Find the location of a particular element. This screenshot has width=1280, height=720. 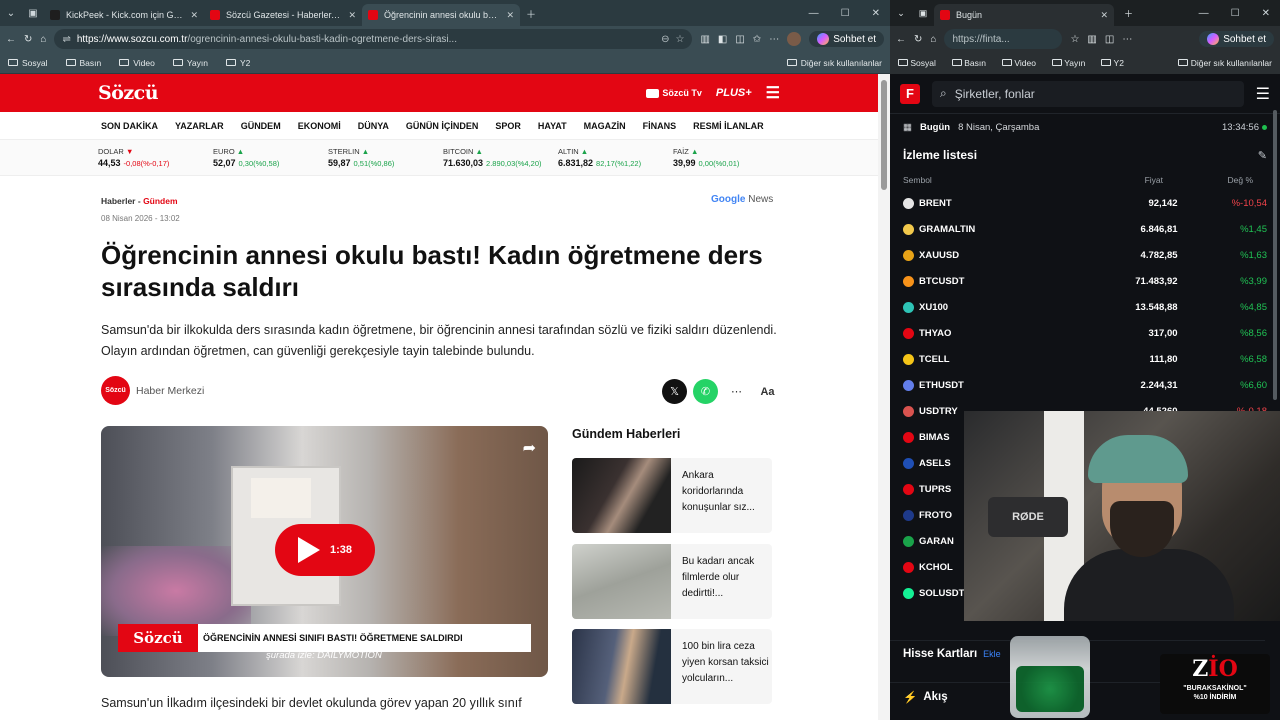

reading-icon: ⊖ is located at coordinates (665, 39).